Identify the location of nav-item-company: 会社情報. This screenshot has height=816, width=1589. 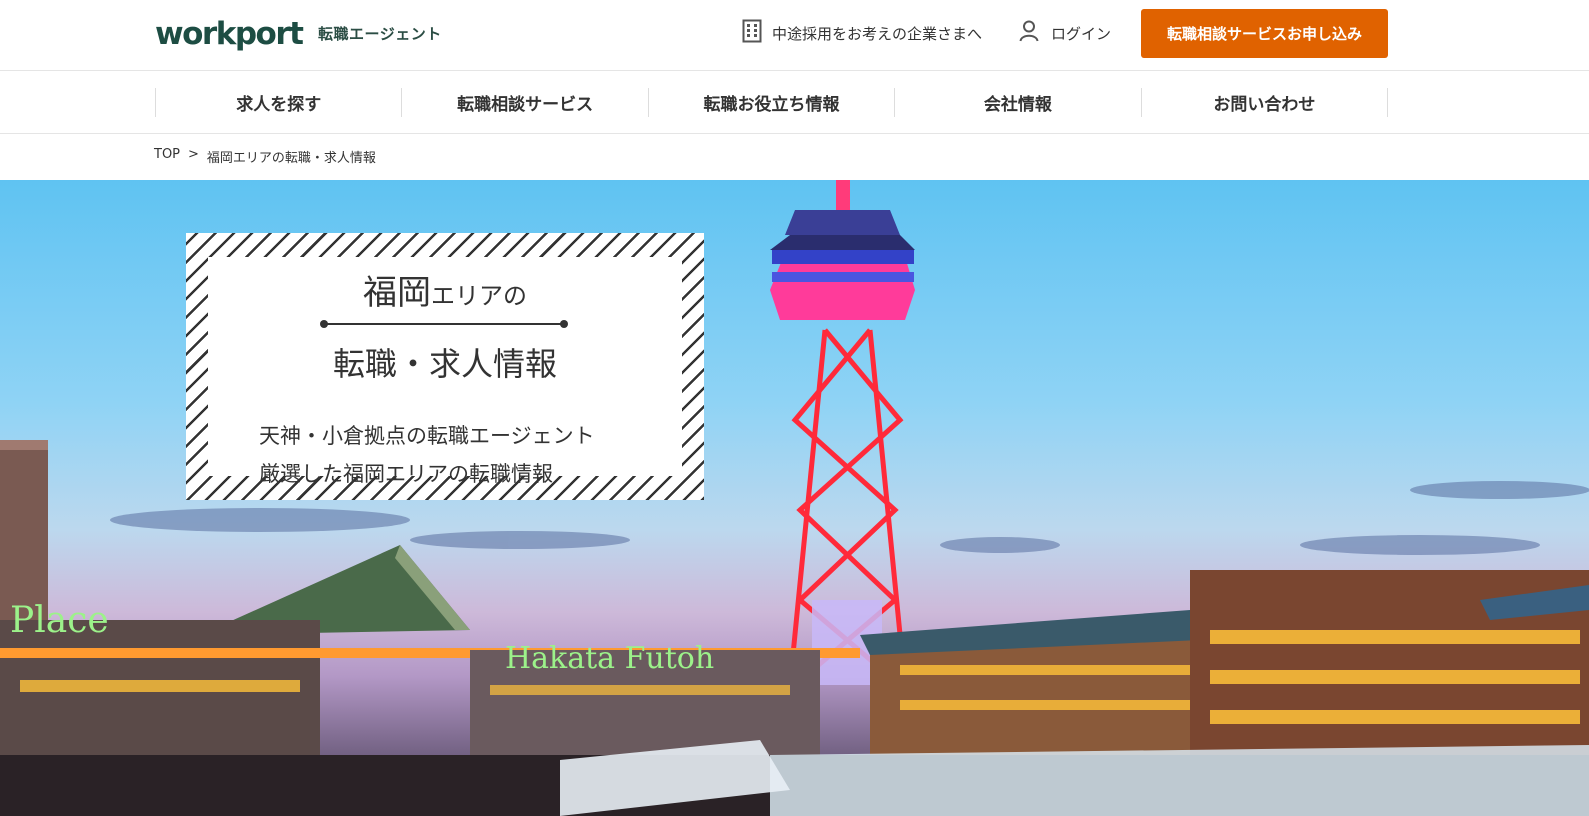
(1018, 102).